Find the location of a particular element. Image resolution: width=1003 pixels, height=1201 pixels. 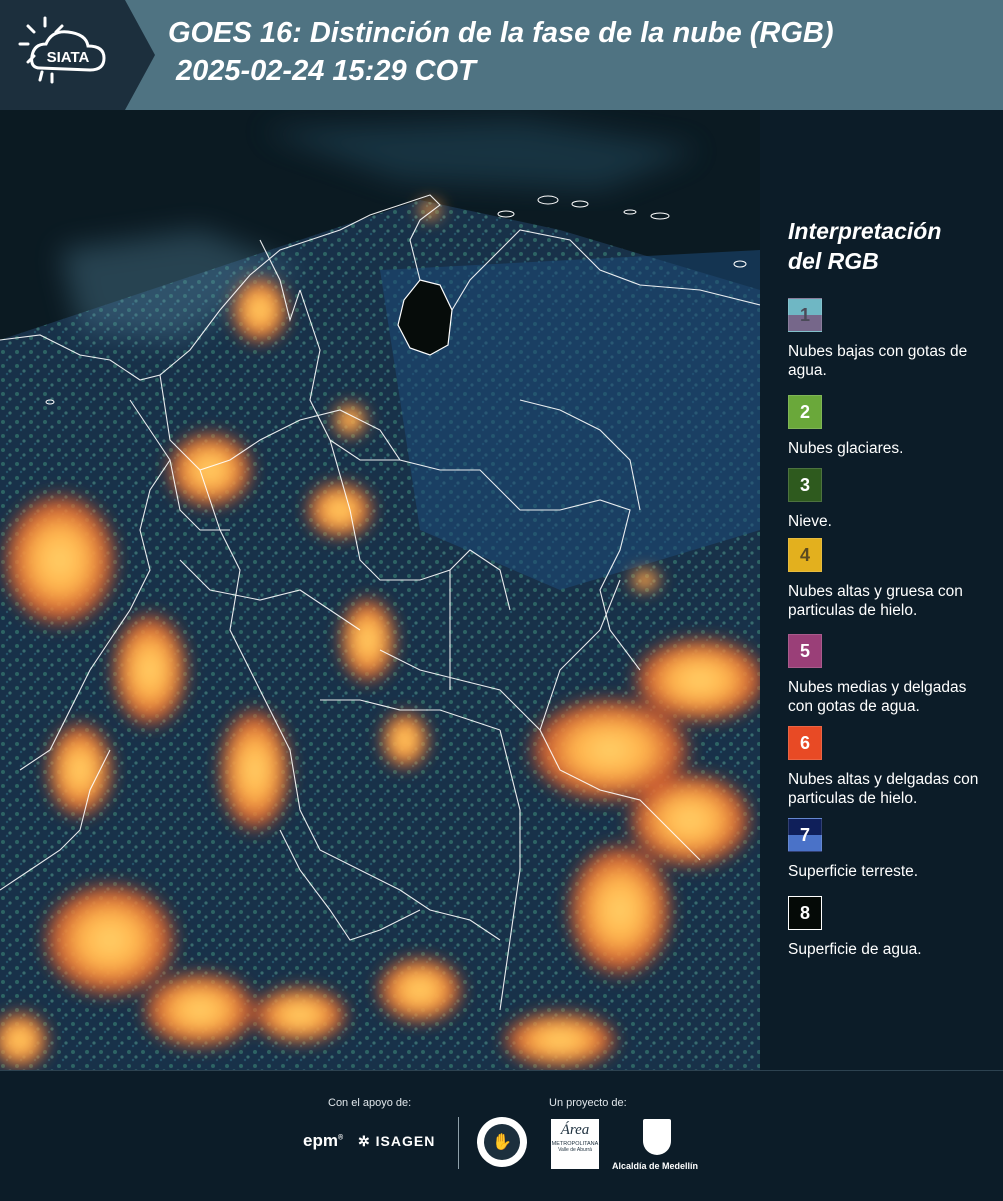

legend-number-8: 8 is located at coordinates (804, 912).